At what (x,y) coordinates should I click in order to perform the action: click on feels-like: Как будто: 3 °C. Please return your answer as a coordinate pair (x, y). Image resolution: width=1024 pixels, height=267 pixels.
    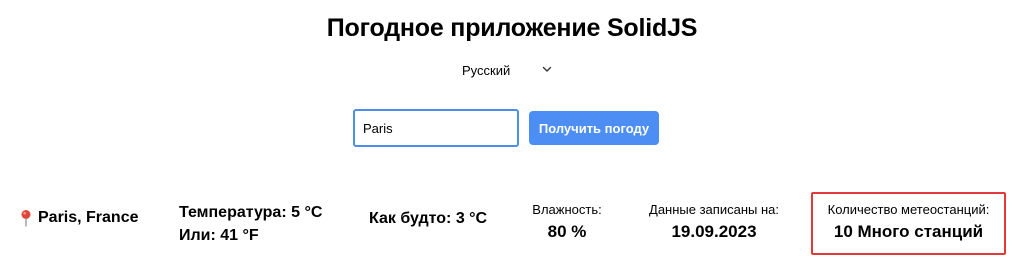
    Looking at the image, I should click on (428, 218).